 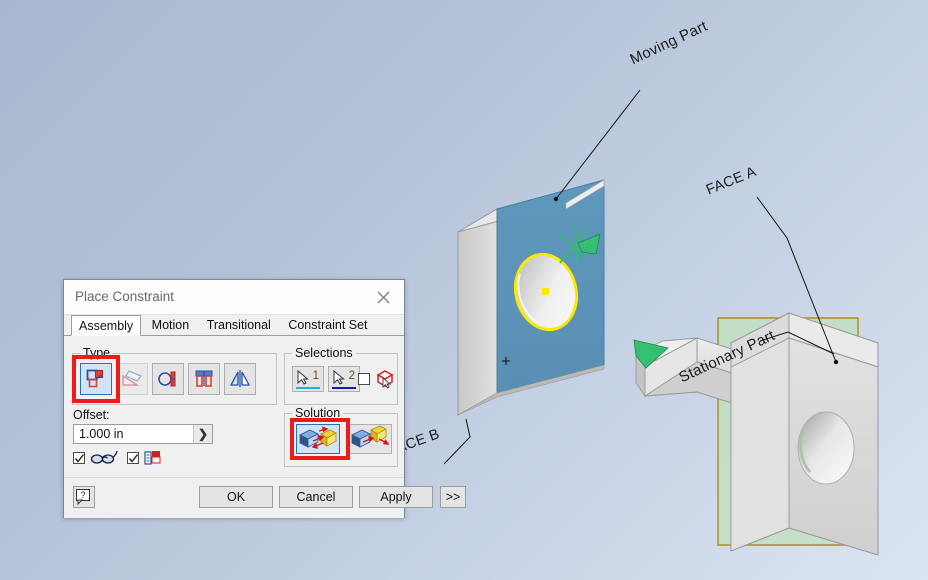 I want to click on type-button-symmetry, so click(x=240, y=379).